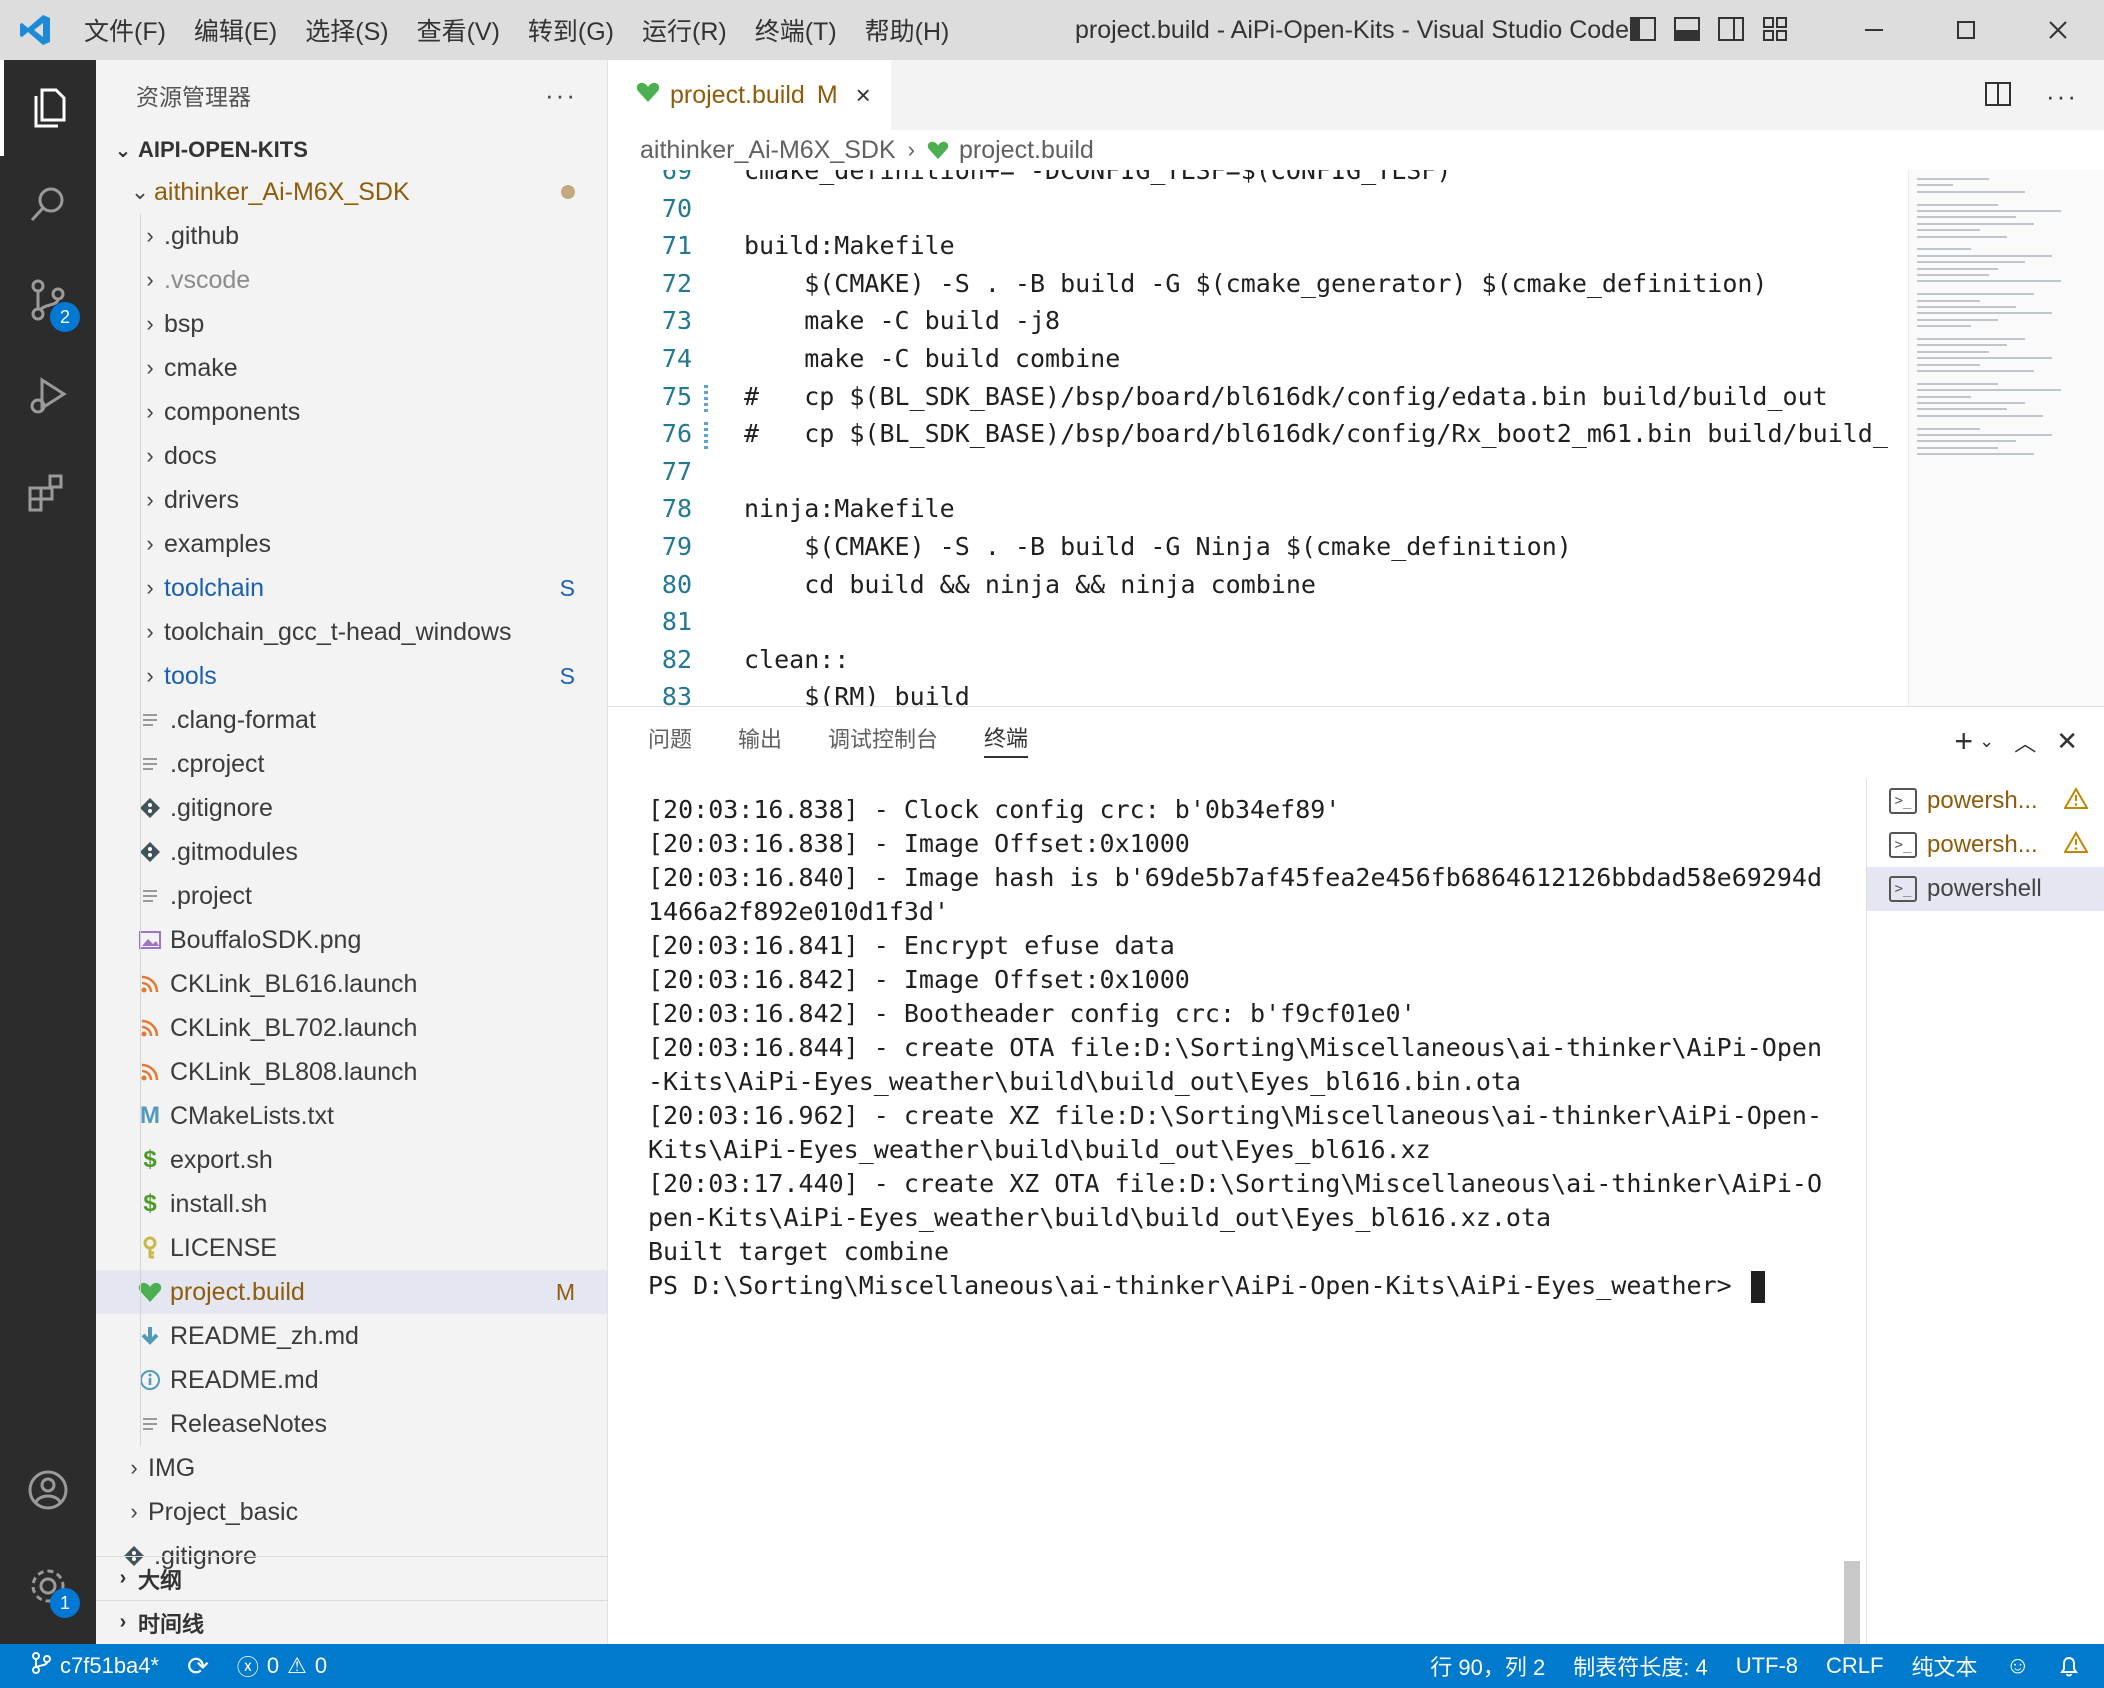 Image resolution: width=2104 pixels, height=1688 pixels. I want to click on tree-folder: › bsp, so click(351, 324).